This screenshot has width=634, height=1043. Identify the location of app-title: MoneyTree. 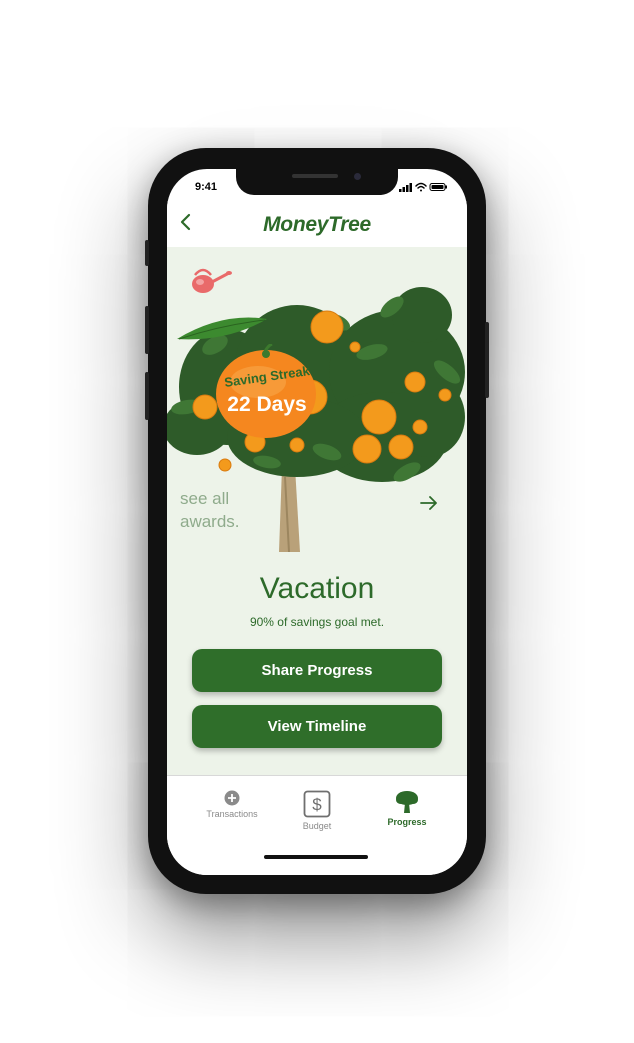
(317, 224).